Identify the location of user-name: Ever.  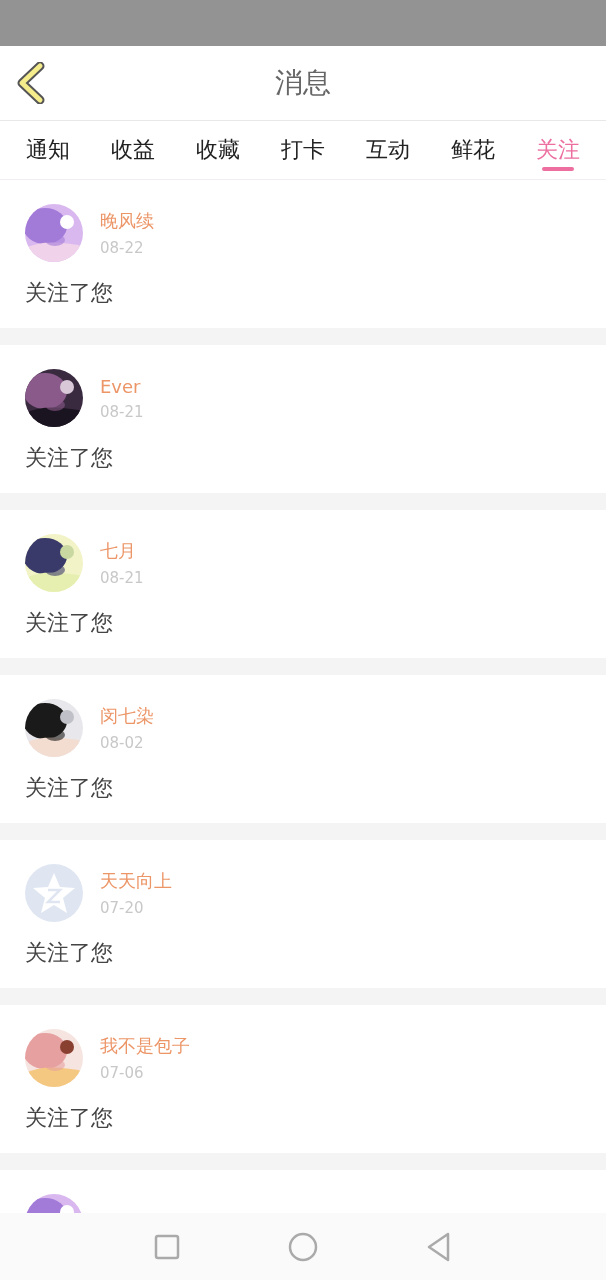
(121, 386).